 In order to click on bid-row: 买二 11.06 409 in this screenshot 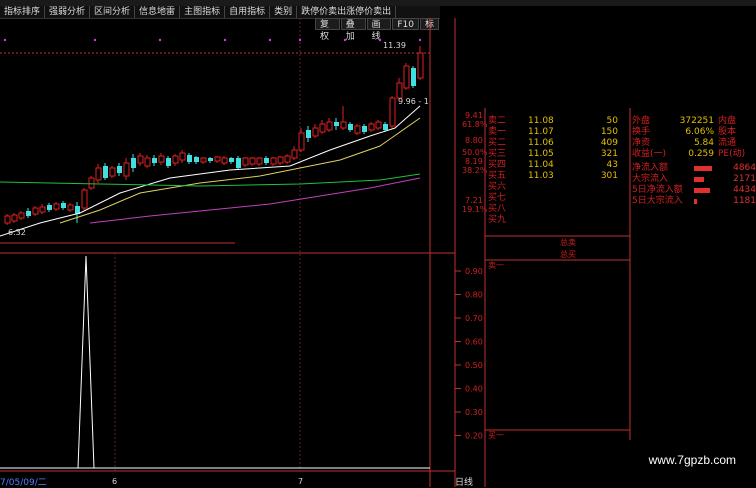, I will do `click(558, 143)`.